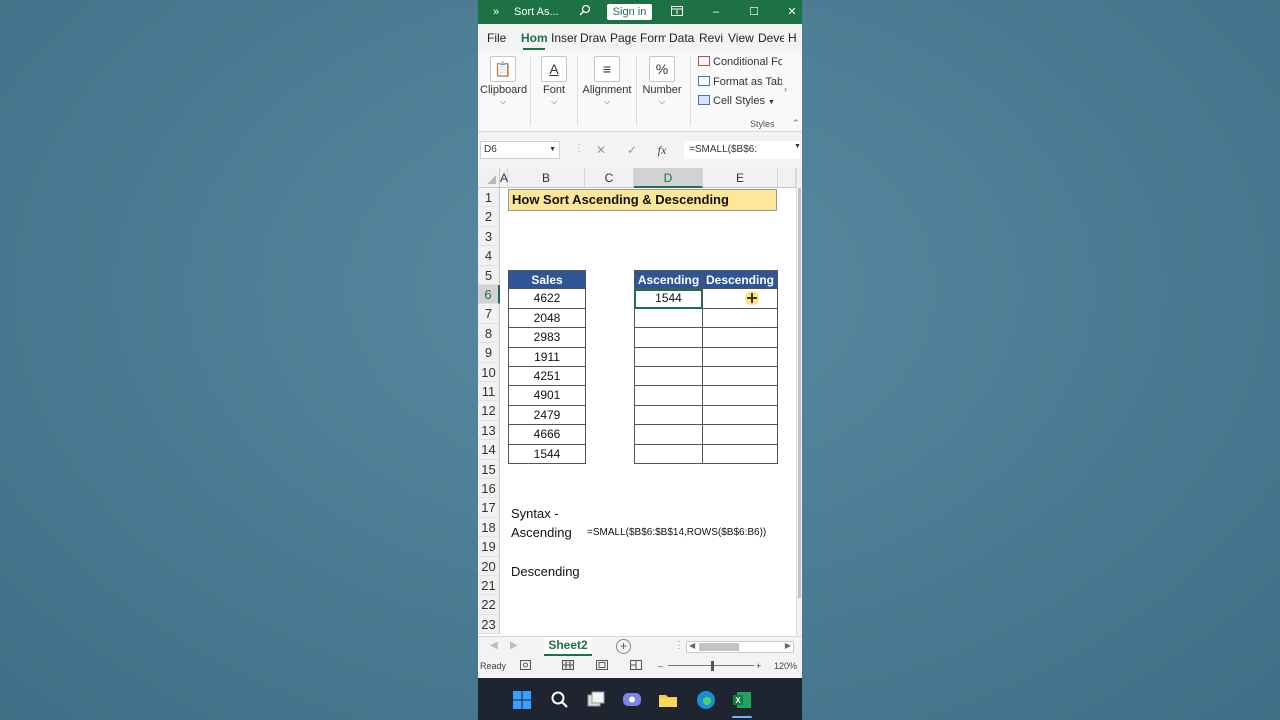 This screenshot has width=1280, height=720. I want to click on cancel-icon: ✕, so click(601, 150).